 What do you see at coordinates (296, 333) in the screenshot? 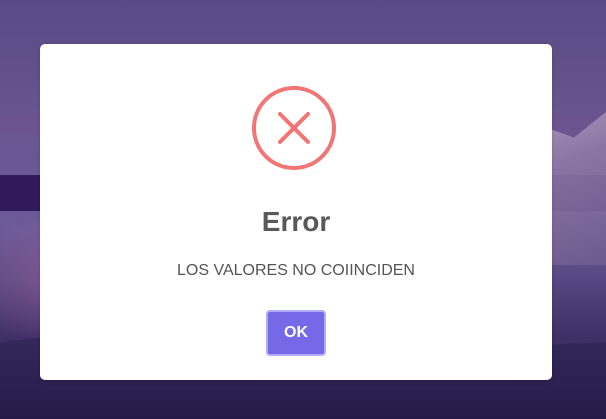
I see `ok-button: OK` at bounding box center [296, 333].